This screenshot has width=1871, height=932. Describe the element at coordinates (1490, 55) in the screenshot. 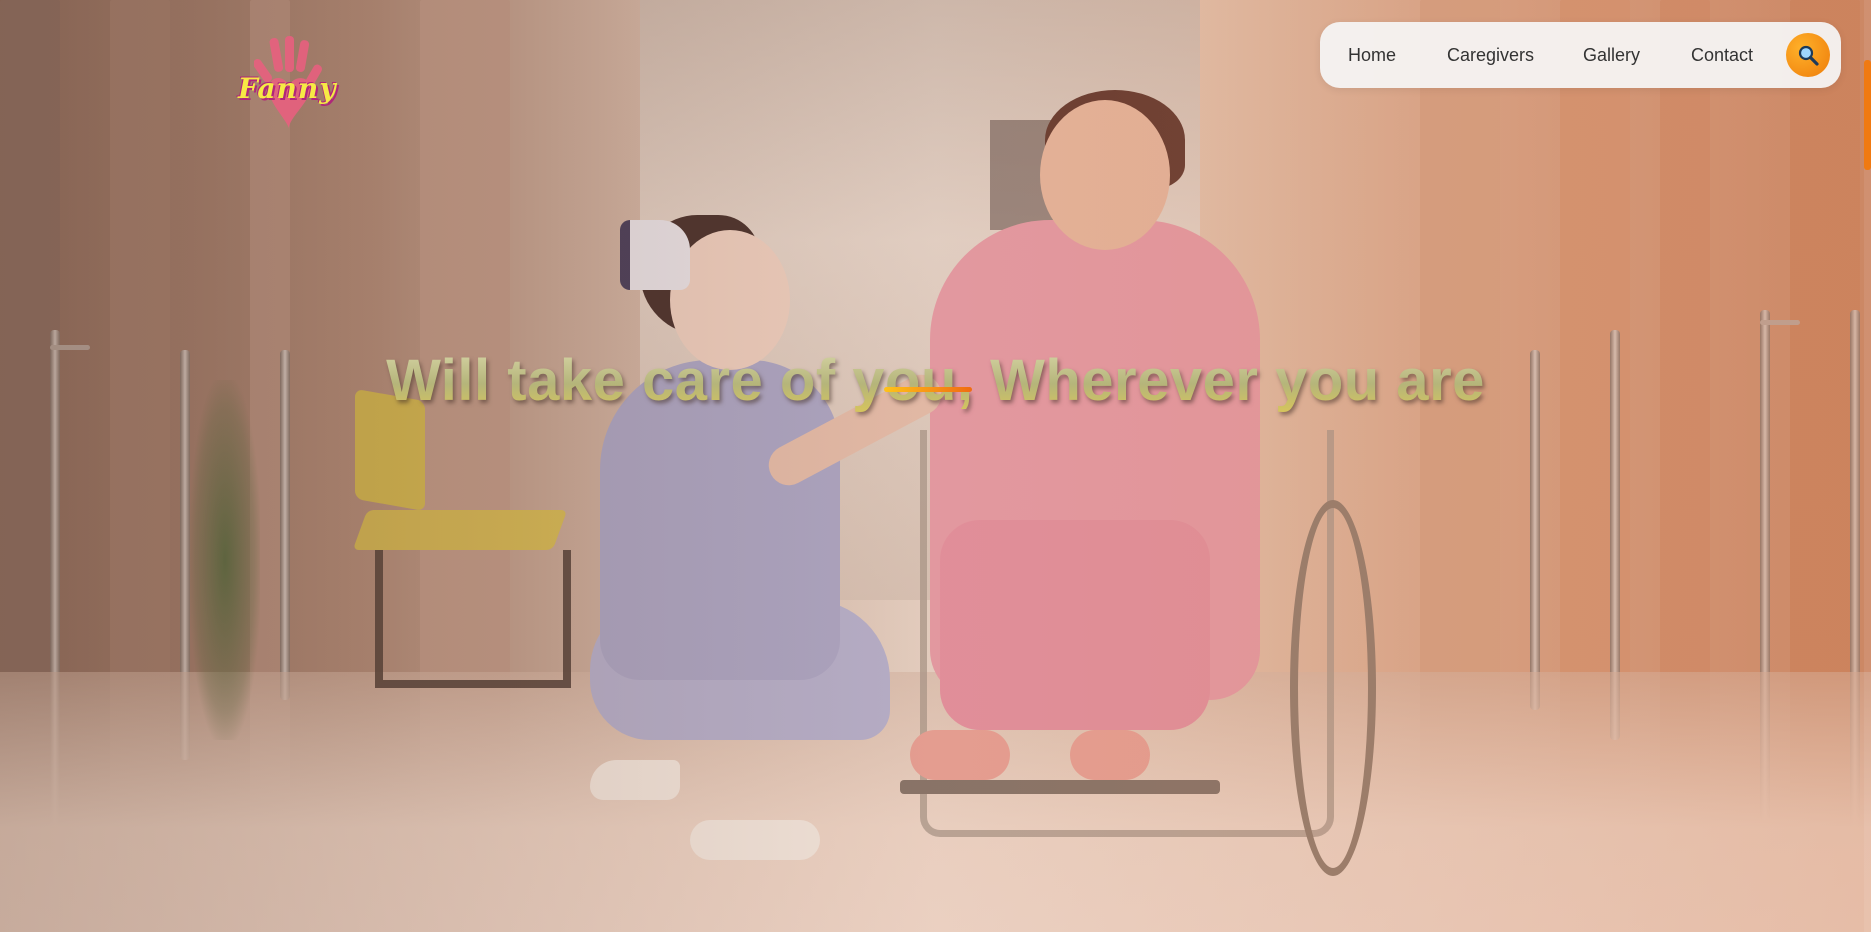

I see `nav-item-caregivers: Caregivers` at that location.